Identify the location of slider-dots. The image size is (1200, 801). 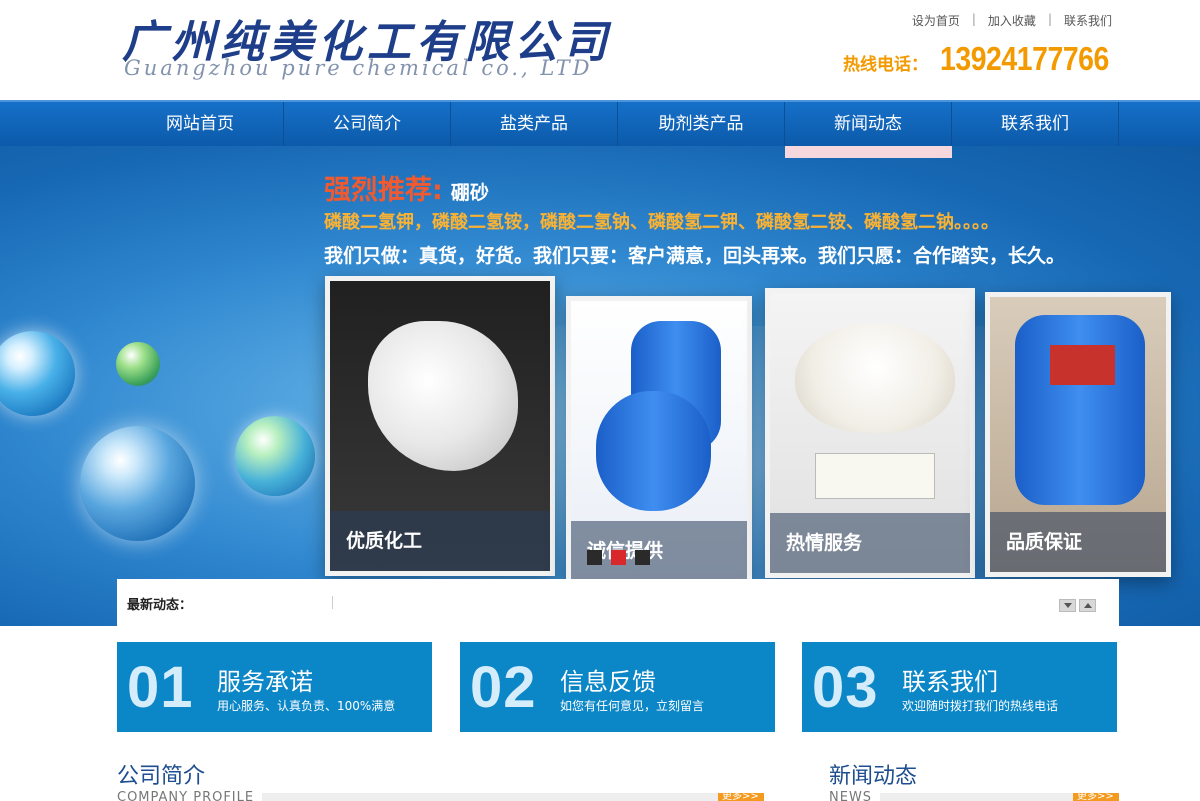
(618, 557).